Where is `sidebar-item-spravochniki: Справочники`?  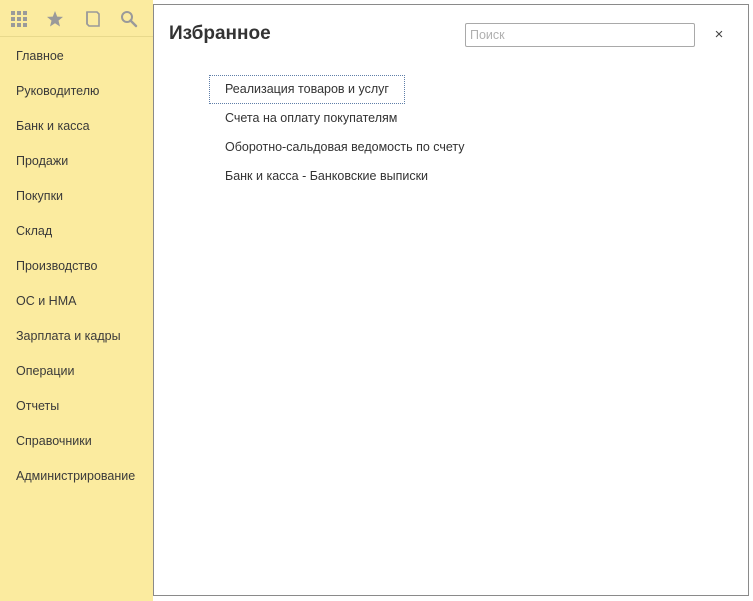 sidebar-item-spravochniki: Справочники is located at coordinates (76, 441).